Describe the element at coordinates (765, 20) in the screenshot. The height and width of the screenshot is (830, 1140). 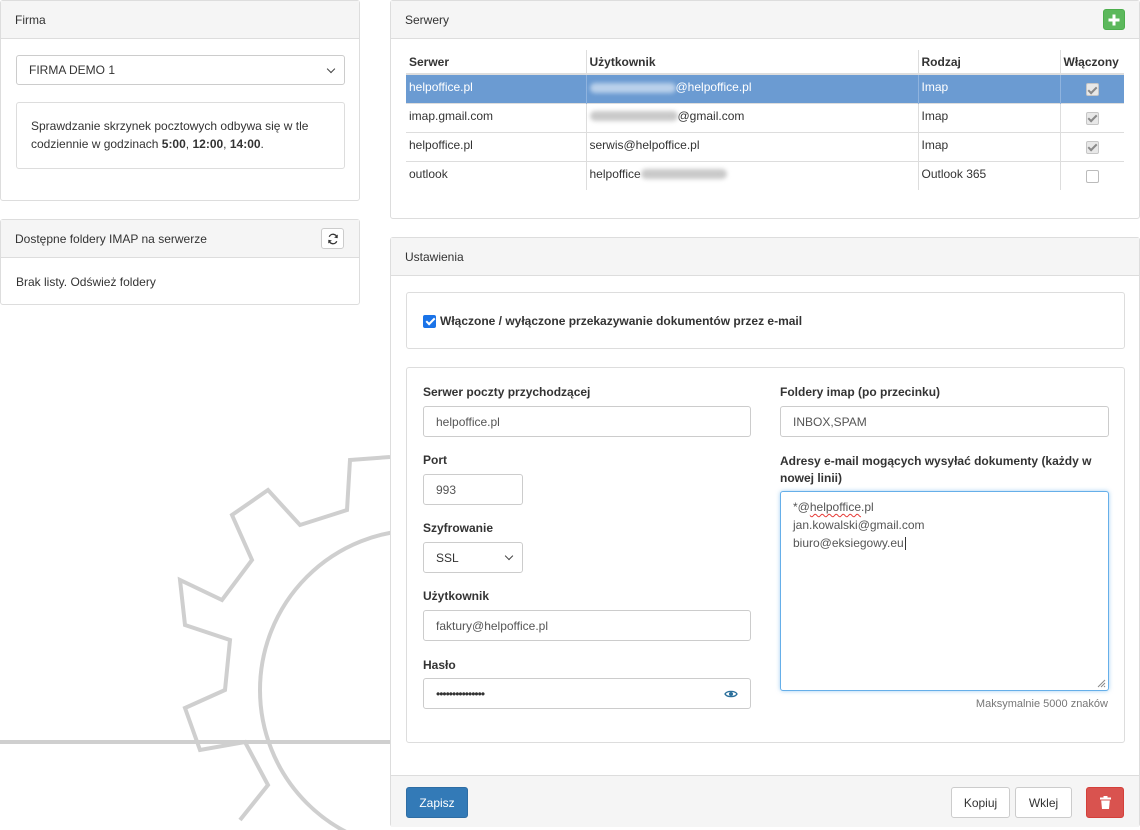
I see `servers-heading: Serwery` at that location.